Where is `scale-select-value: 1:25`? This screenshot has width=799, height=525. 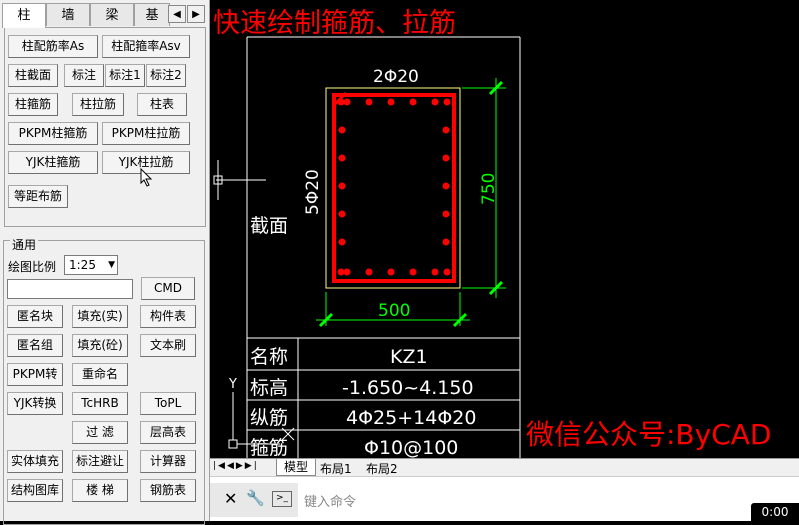 scale-select-value: 1:25 is located at coordinates (82, 265).